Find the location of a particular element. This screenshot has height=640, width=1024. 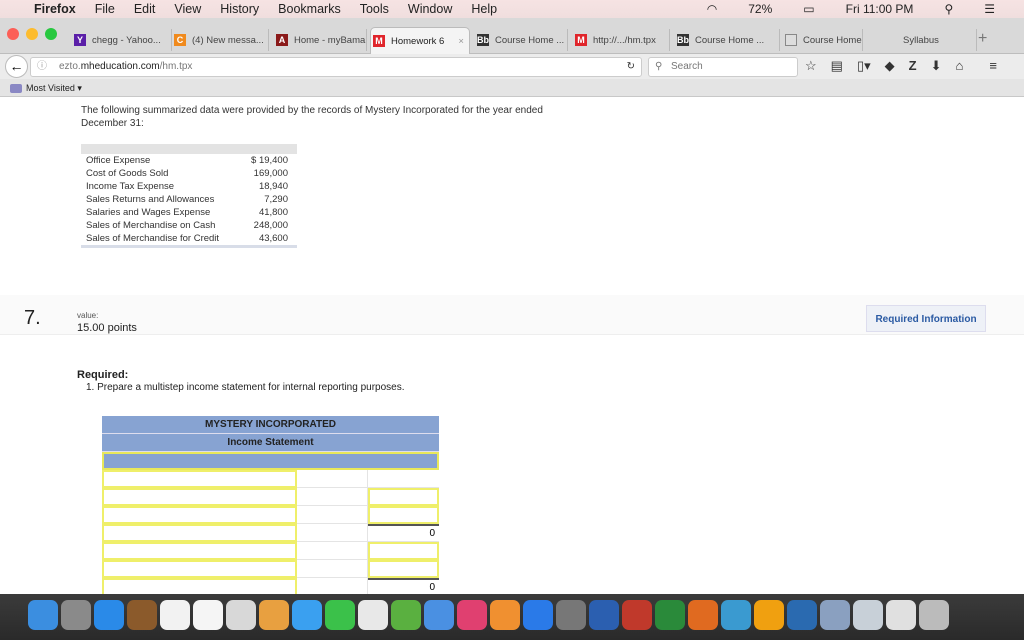

zotero-icon: Z is located at coordinates (913, 66).